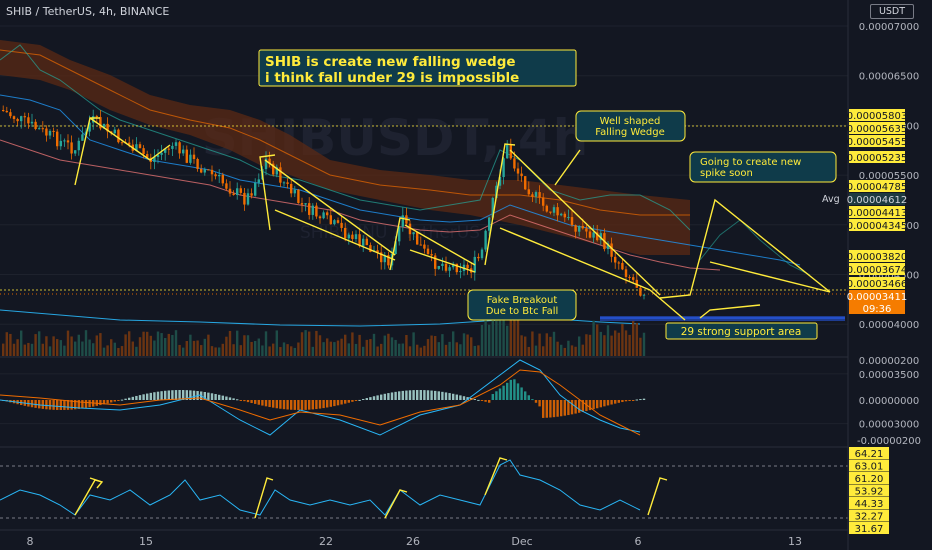 The width and height of the screenshot is (932, 550). What do you see at coordinates (750, 162) in the screenshot?
I see `note-spike-line1: Going to create new` at bounding box center [750, 162].